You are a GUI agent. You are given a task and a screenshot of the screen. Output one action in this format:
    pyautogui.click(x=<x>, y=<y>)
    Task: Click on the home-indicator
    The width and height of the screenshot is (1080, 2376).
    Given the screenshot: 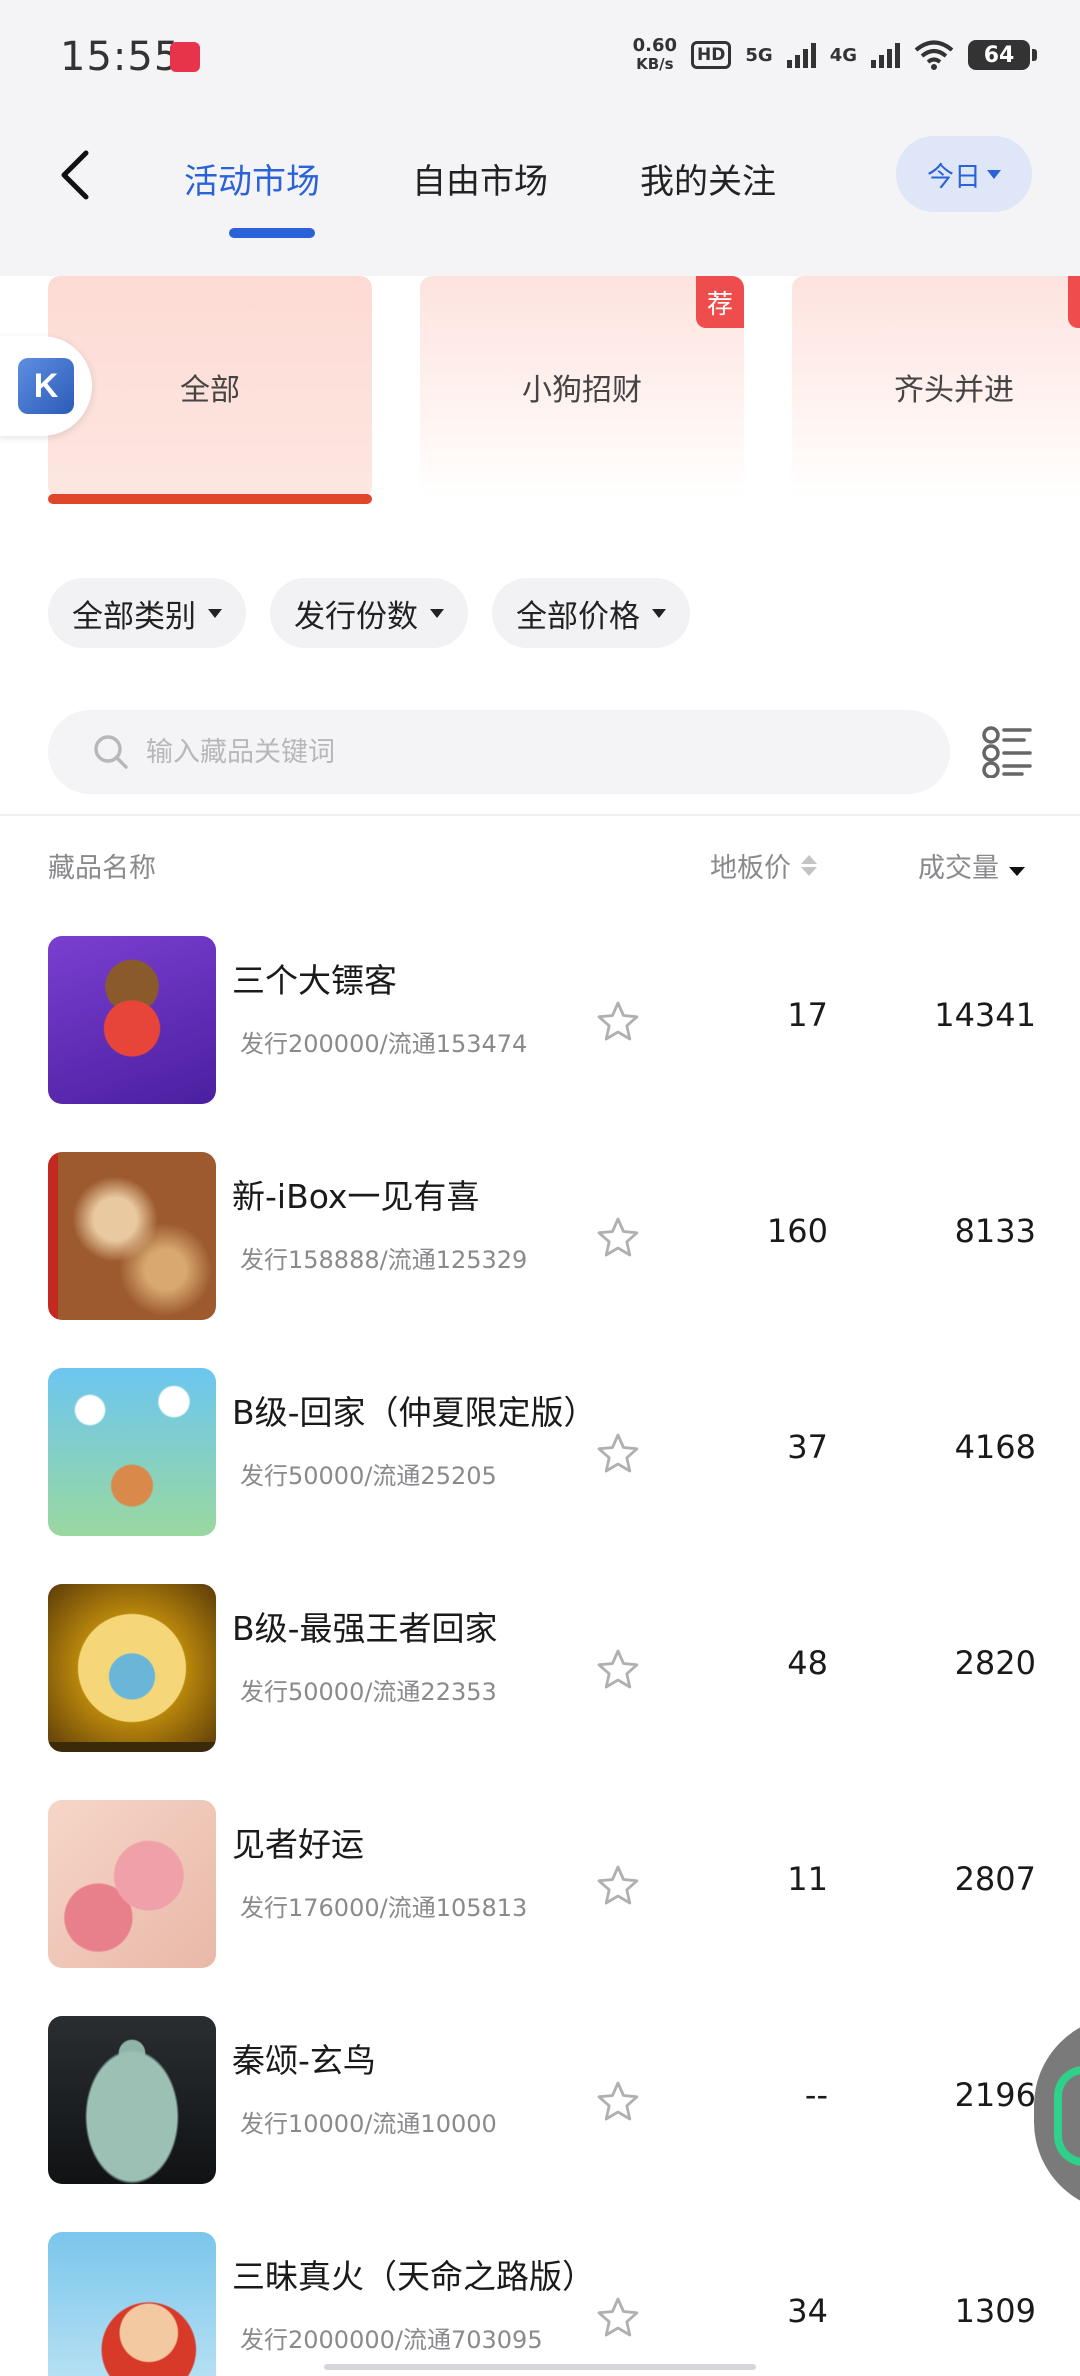 What is the action you would take?
    pyautogui.click(x=540, y=2367)
    